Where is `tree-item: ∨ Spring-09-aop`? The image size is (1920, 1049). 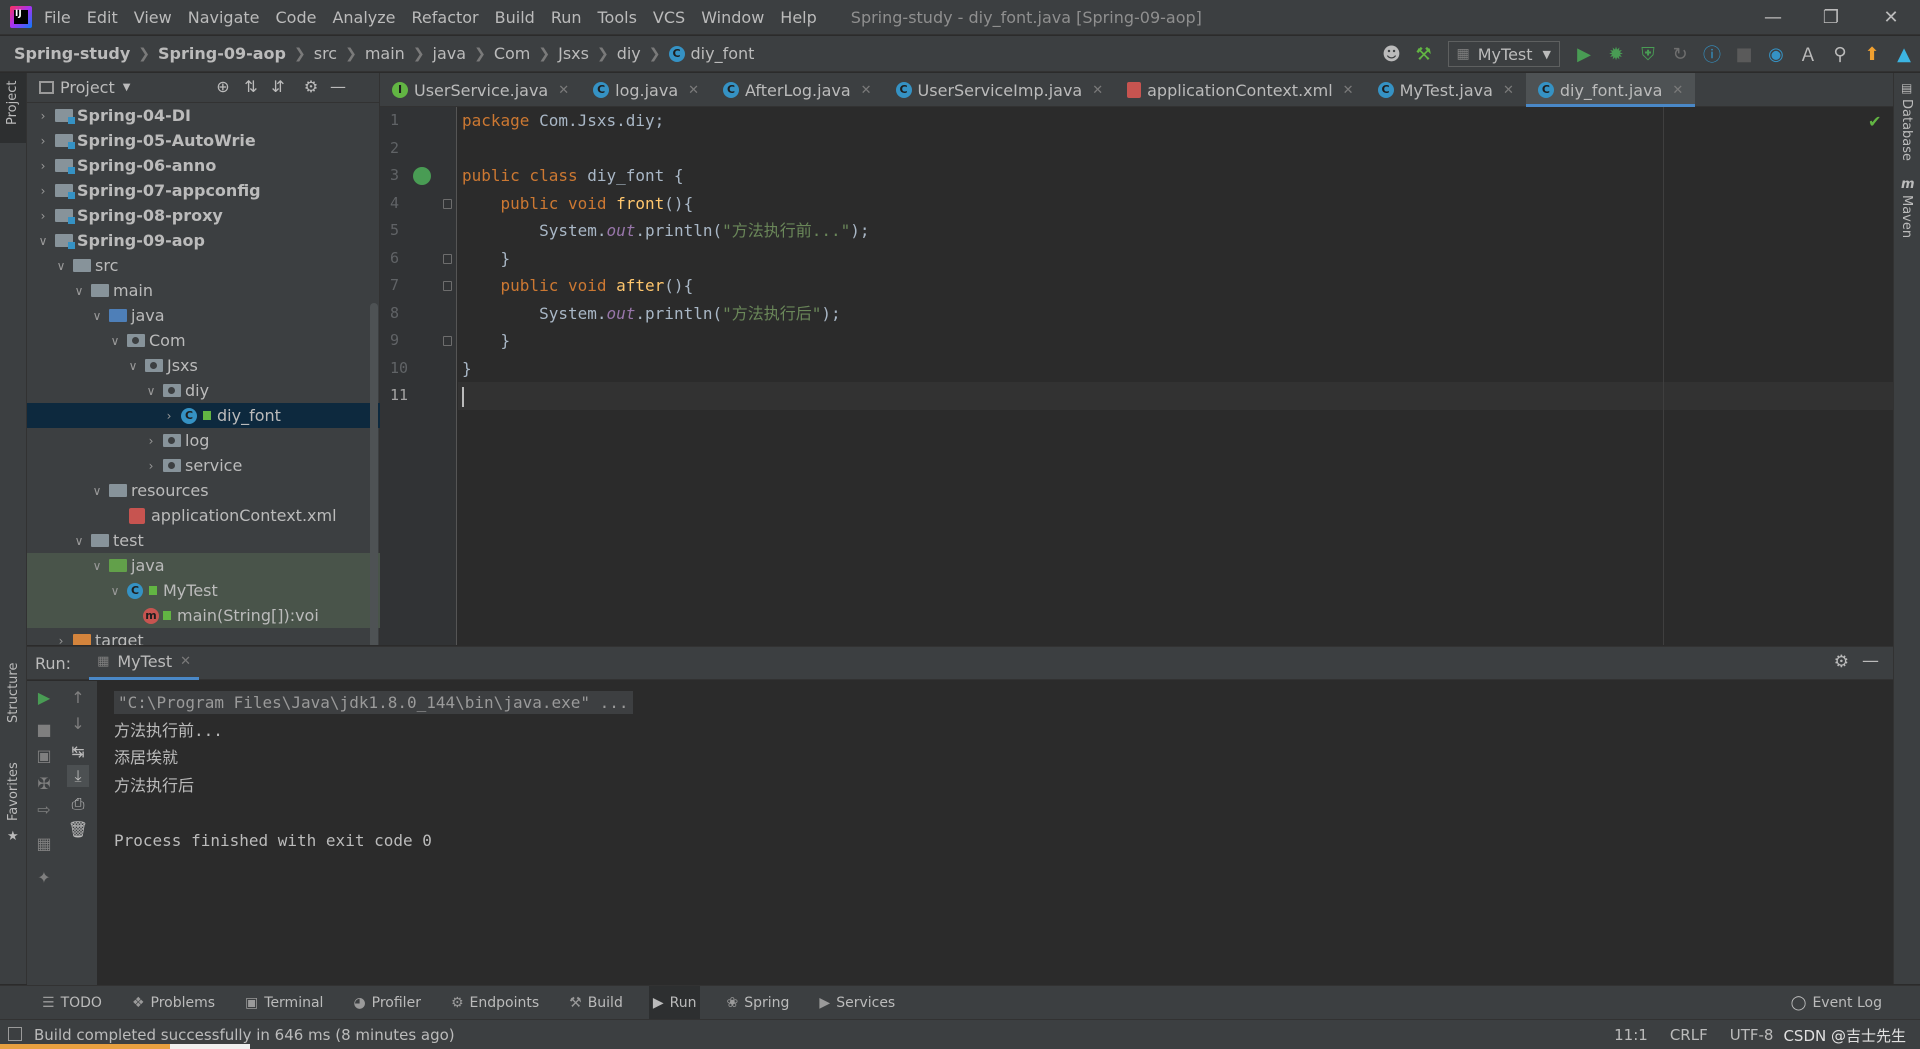 tree-item: ∨ Spring-09-aop is located at coordinates (203, 240).